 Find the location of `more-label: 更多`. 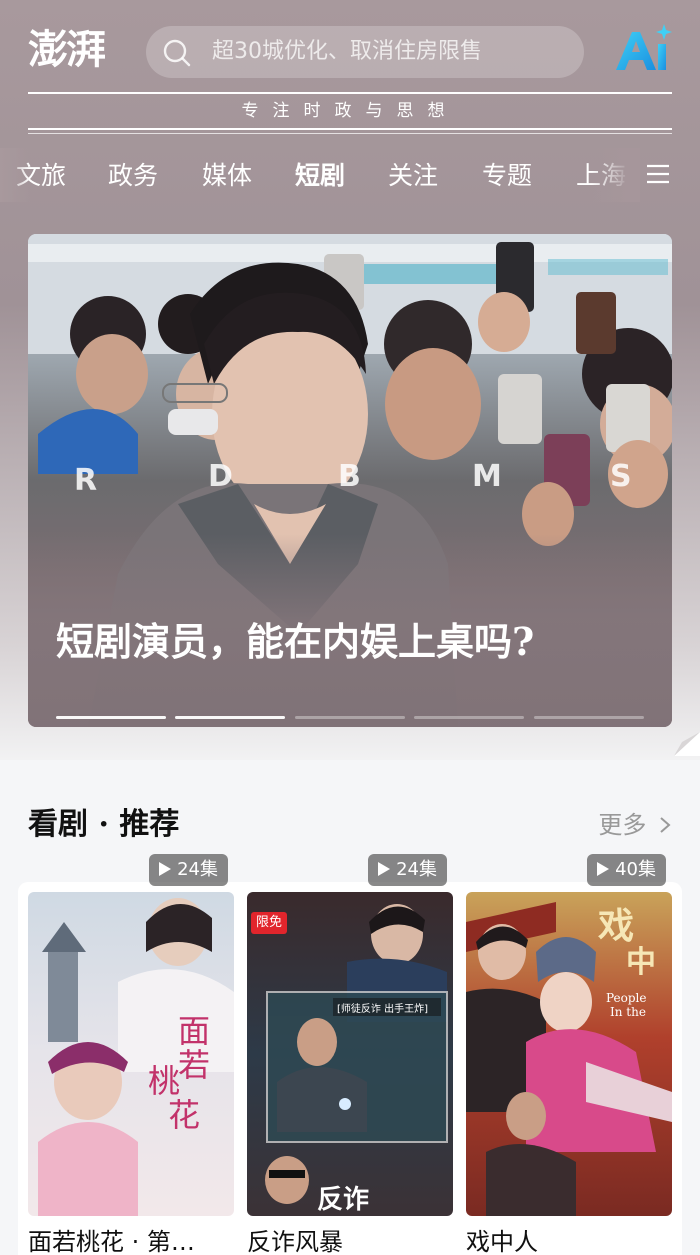

more-label: 更多 is located at coordinates (622, 825).